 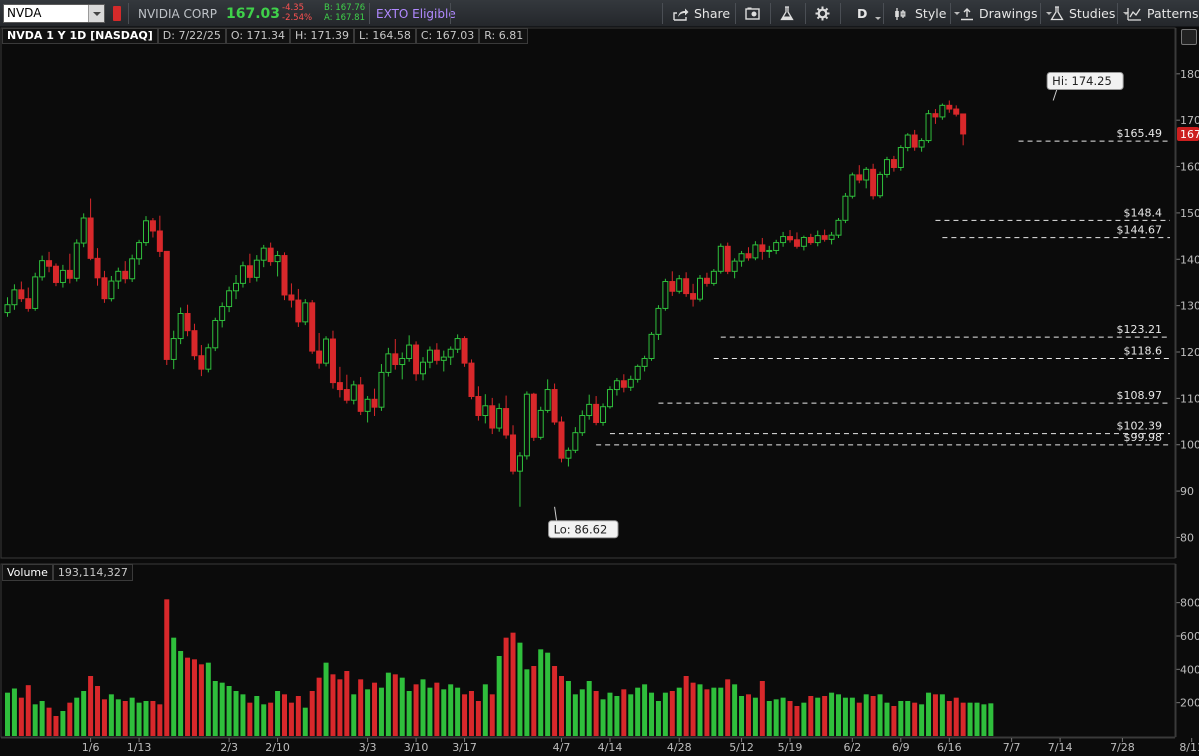 I want to click on bar-date: D: 7/22/25, so click(x=191, y=36).